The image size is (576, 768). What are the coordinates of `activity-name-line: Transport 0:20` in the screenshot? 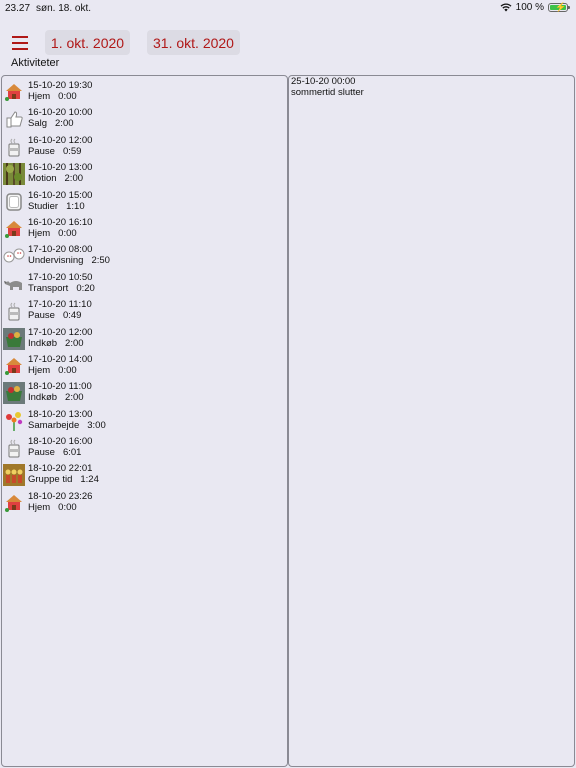 It's located at (61, 288).